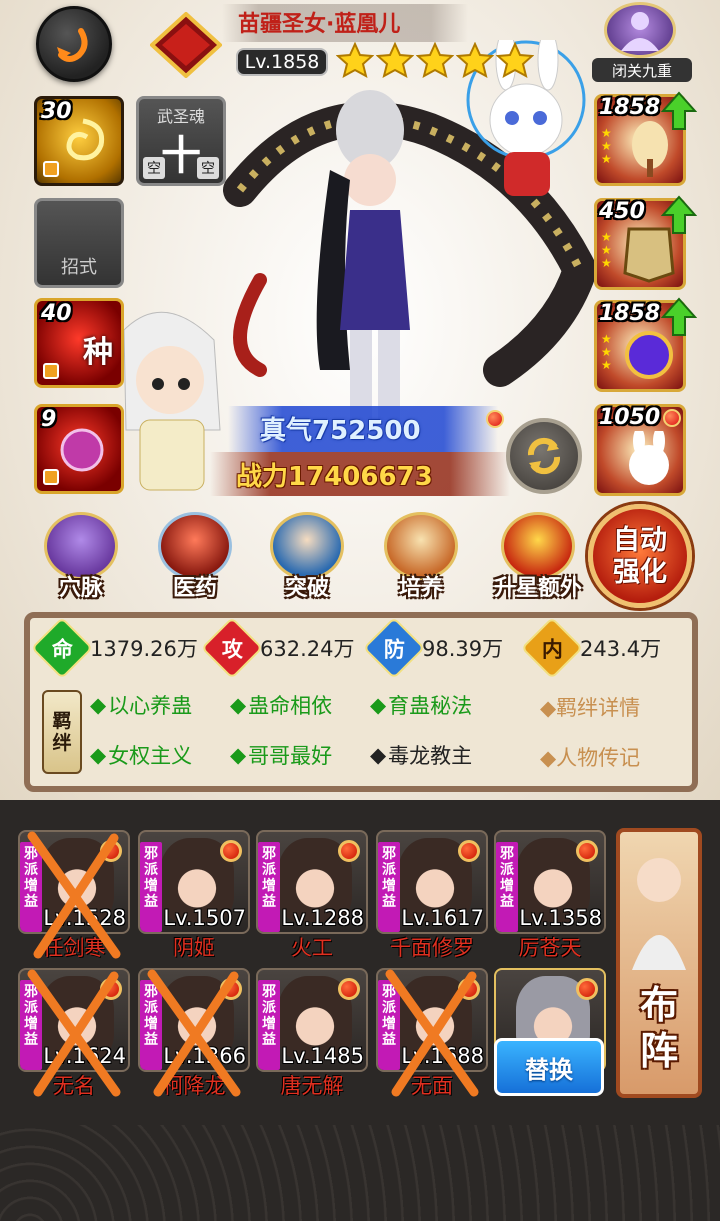 The width and height of the screenshot is (720, 1221). What do you see at coordinates (322, 1056) in the screenshot?
I see `hero-card-level: Lv.1485` at bounding box center [322, 1056].